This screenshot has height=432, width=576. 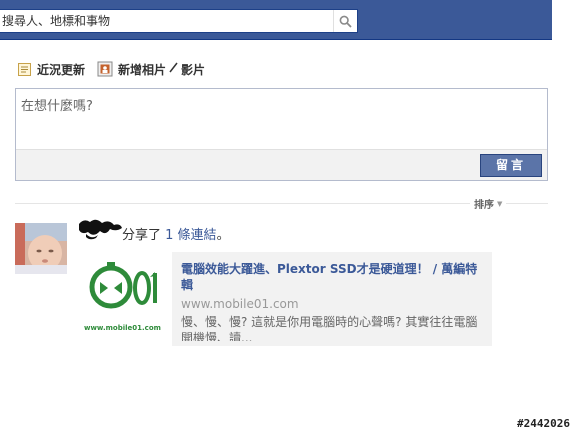 What do you see at coordinates (173, 69) in the screenshot?
I see `pen-icon` at bounding box center [173, 69].